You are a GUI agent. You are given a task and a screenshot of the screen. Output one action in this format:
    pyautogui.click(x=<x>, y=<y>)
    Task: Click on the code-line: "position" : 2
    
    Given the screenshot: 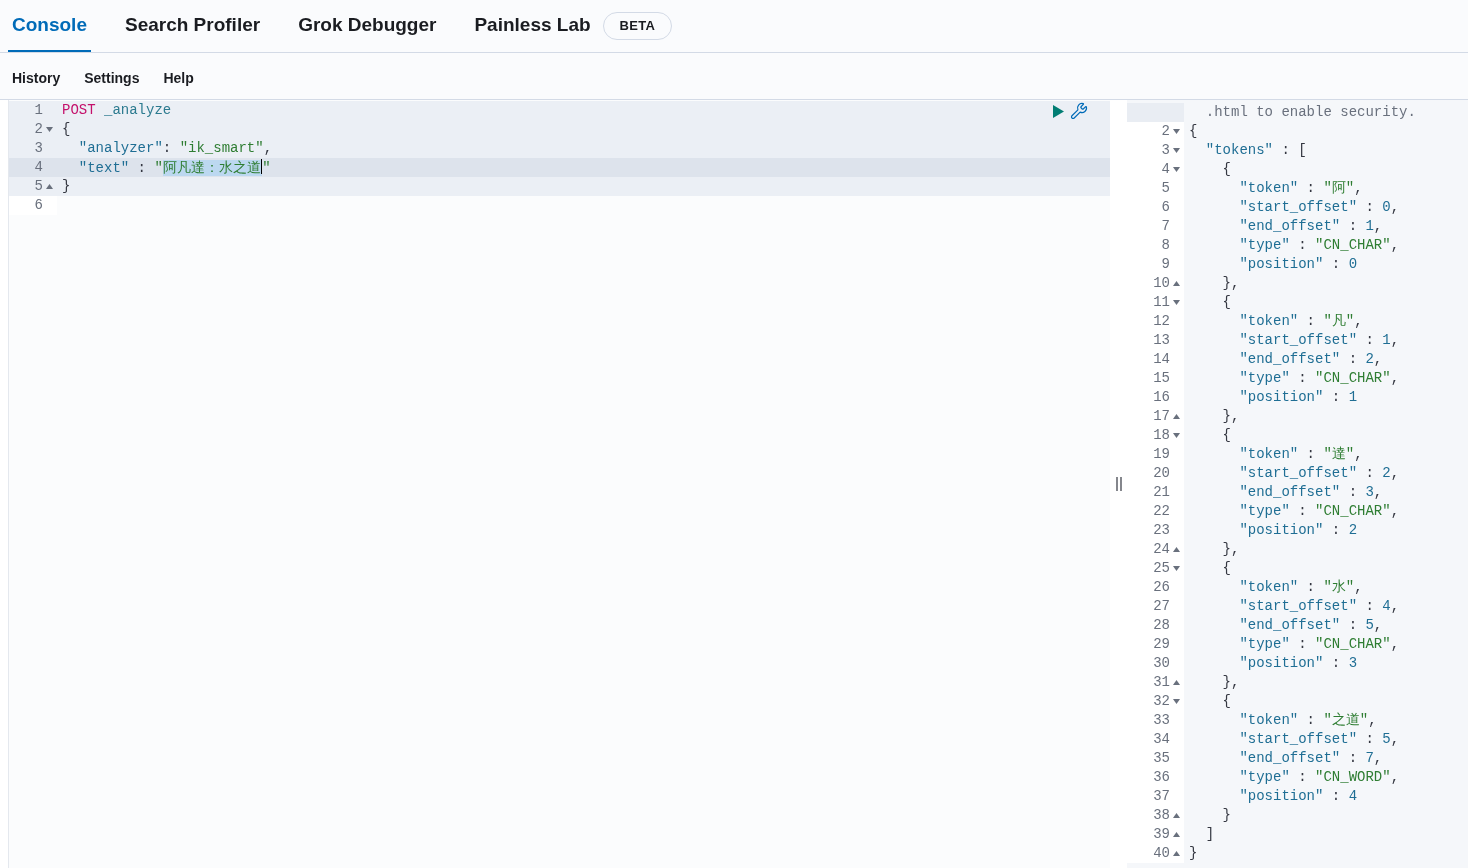 What is the action you would take?
    pyautogui.click(x=1298, y=530)
    